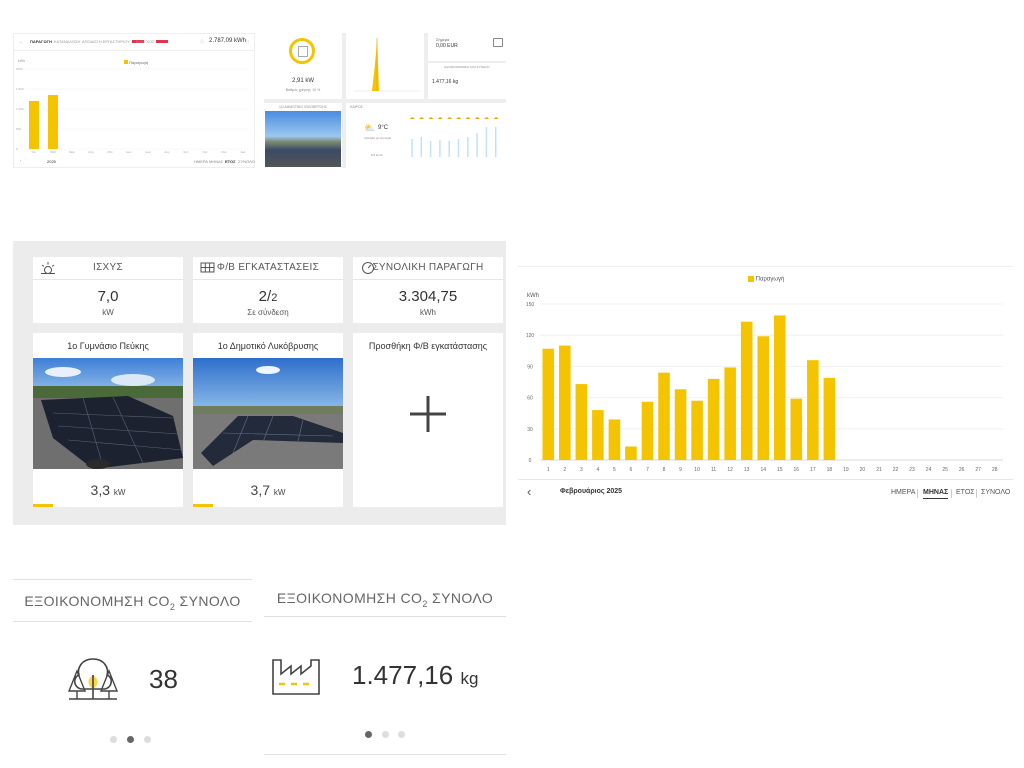  I want to click on x-tick-label: 28, so click(995, 470).